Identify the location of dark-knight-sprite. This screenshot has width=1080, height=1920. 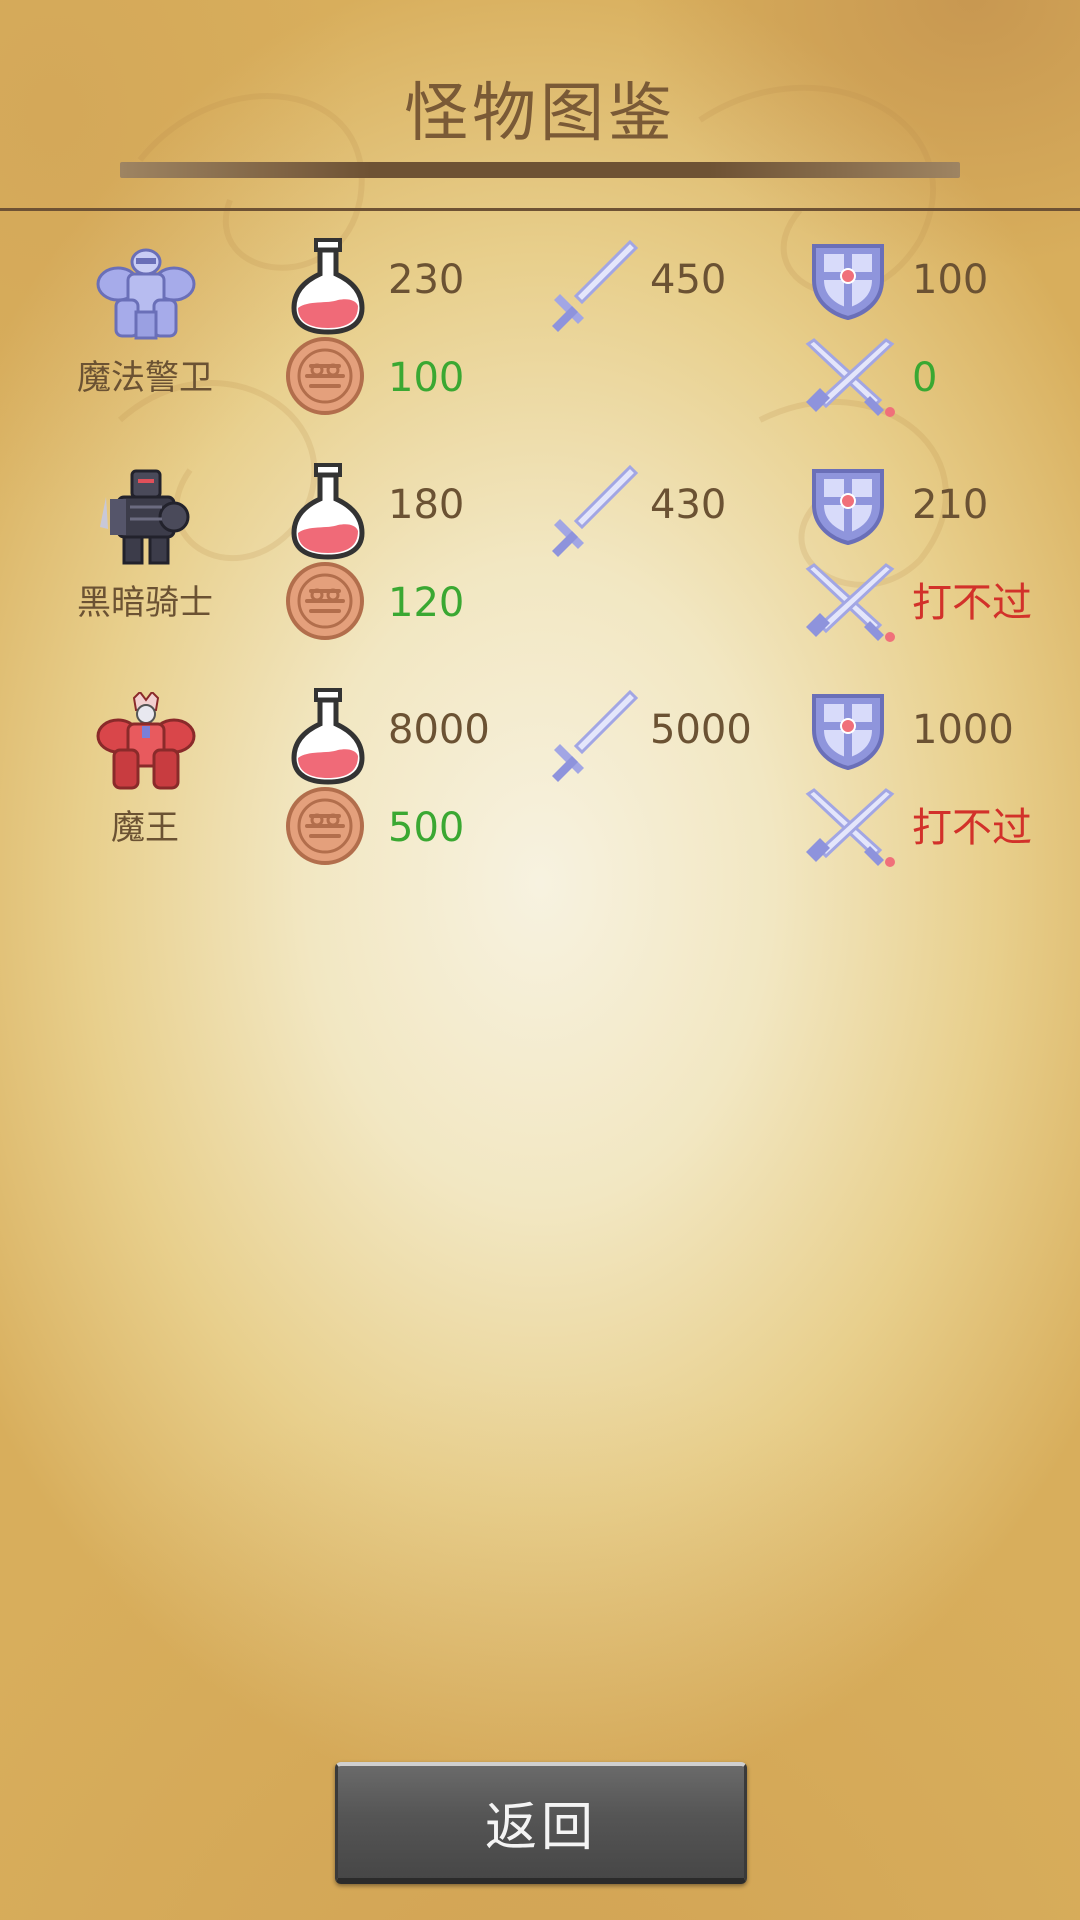
(145, 517).